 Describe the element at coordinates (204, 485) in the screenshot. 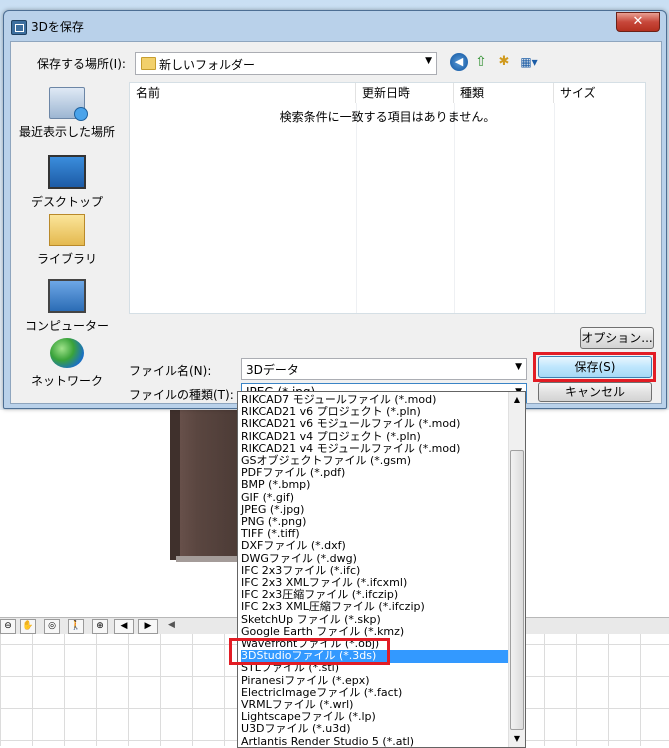

I see `3d-pillar-model` at that location.